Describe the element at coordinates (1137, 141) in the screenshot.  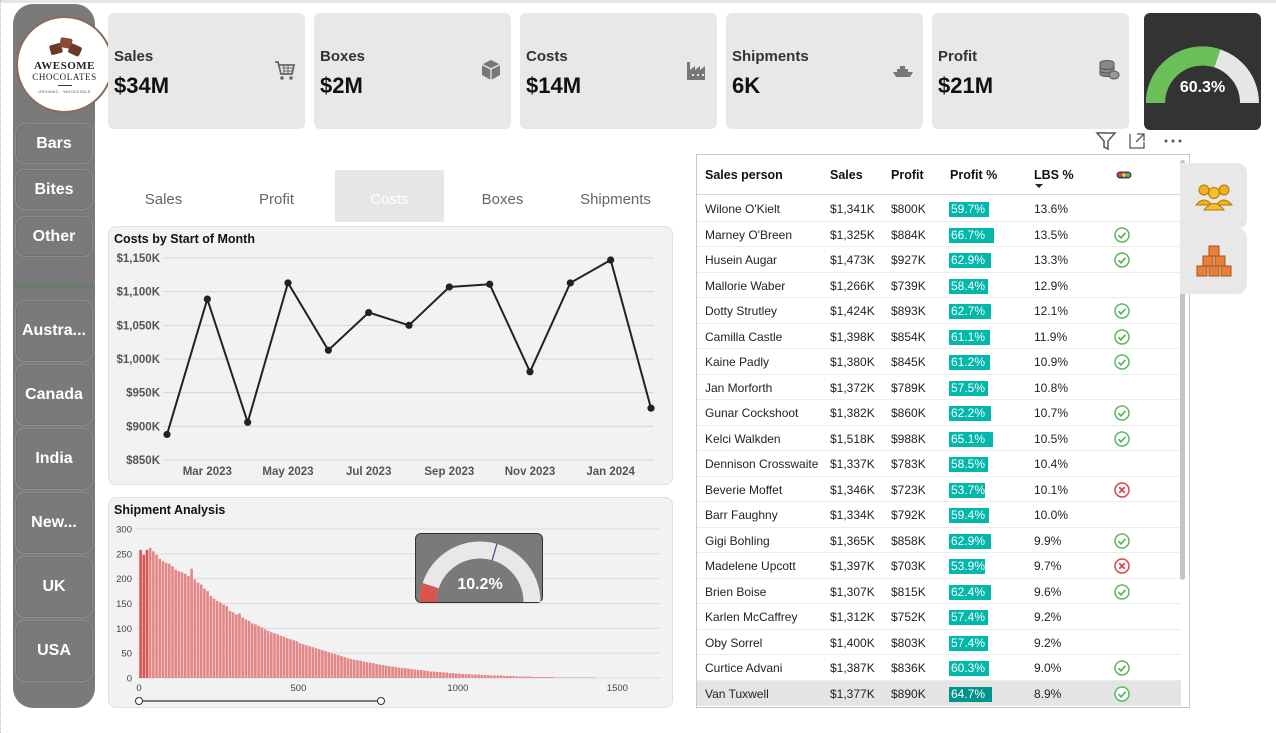
I see `focus-mode-icon` at that location.